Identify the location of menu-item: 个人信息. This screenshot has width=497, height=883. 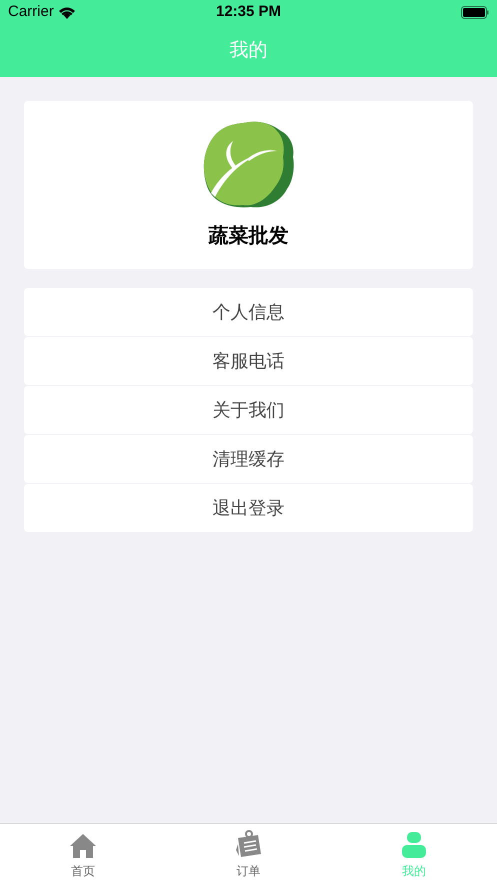
(248, 312).